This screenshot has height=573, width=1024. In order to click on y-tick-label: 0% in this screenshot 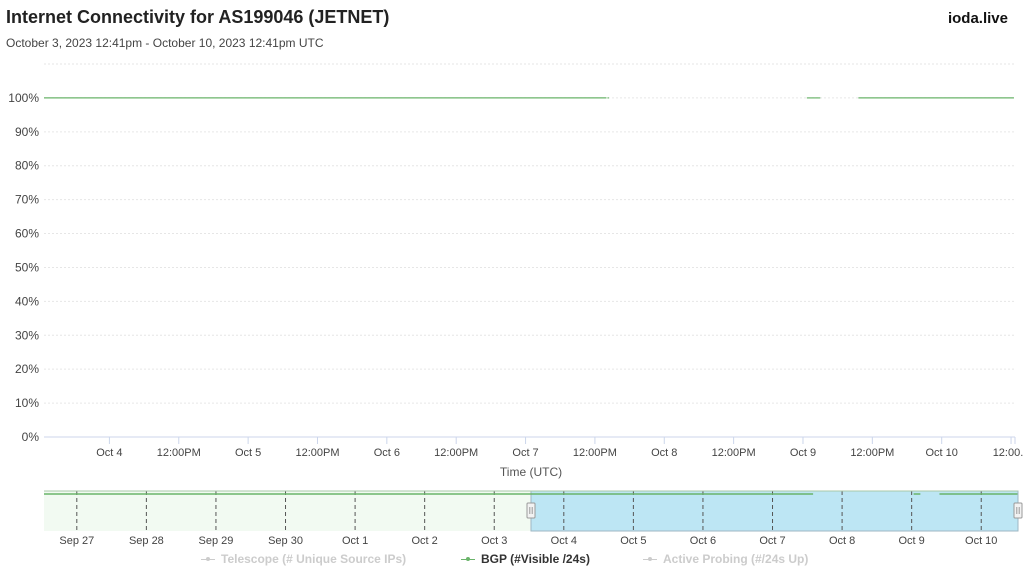, I will do `click(31, 437)`.